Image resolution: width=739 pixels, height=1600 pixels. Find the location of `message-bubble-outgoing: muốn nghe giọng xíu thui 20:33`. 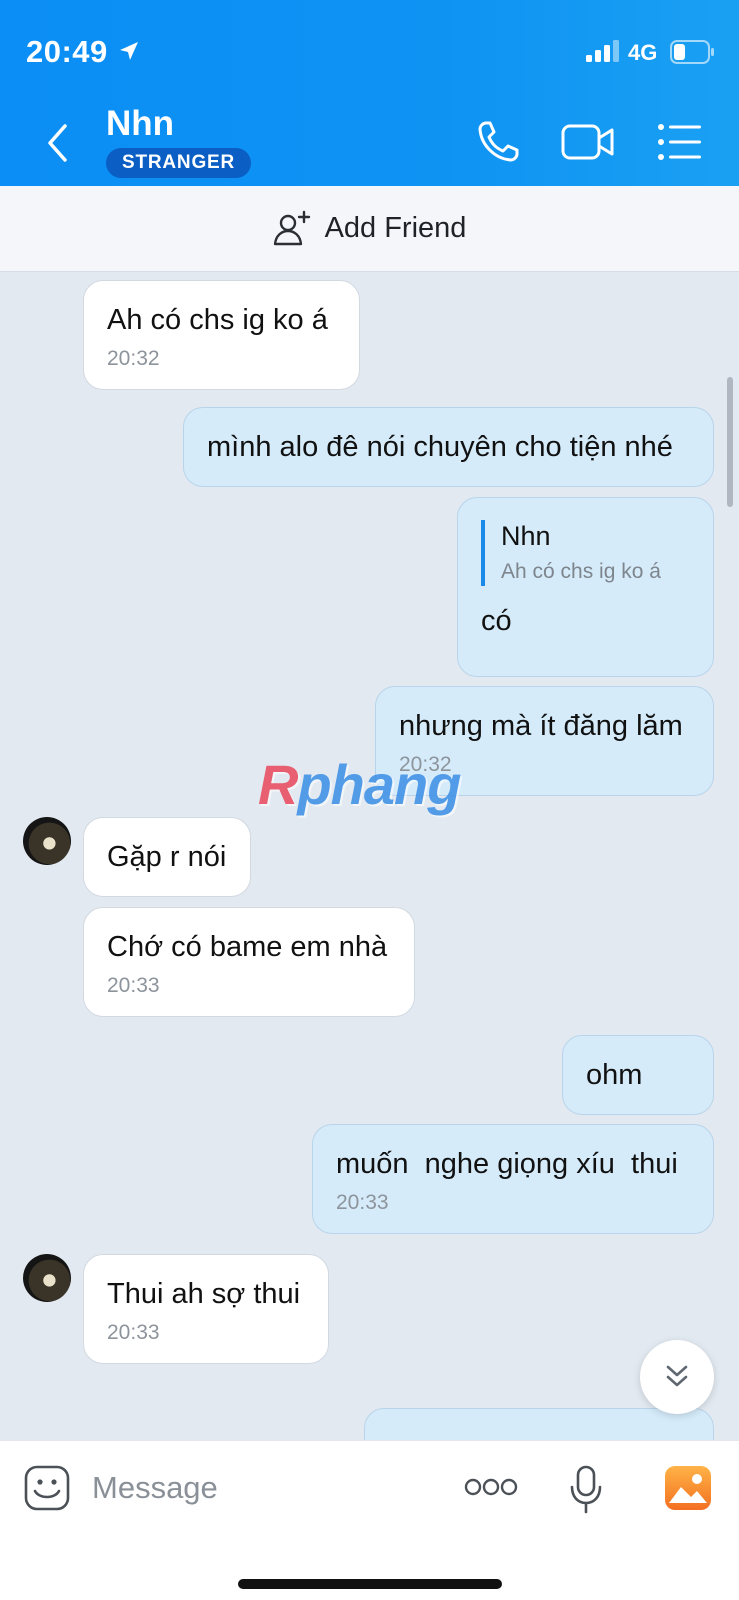

message-bubble-outgoing: muốn nghe giọng xíu thui 20:33 is located at coordinates (513, 1179).